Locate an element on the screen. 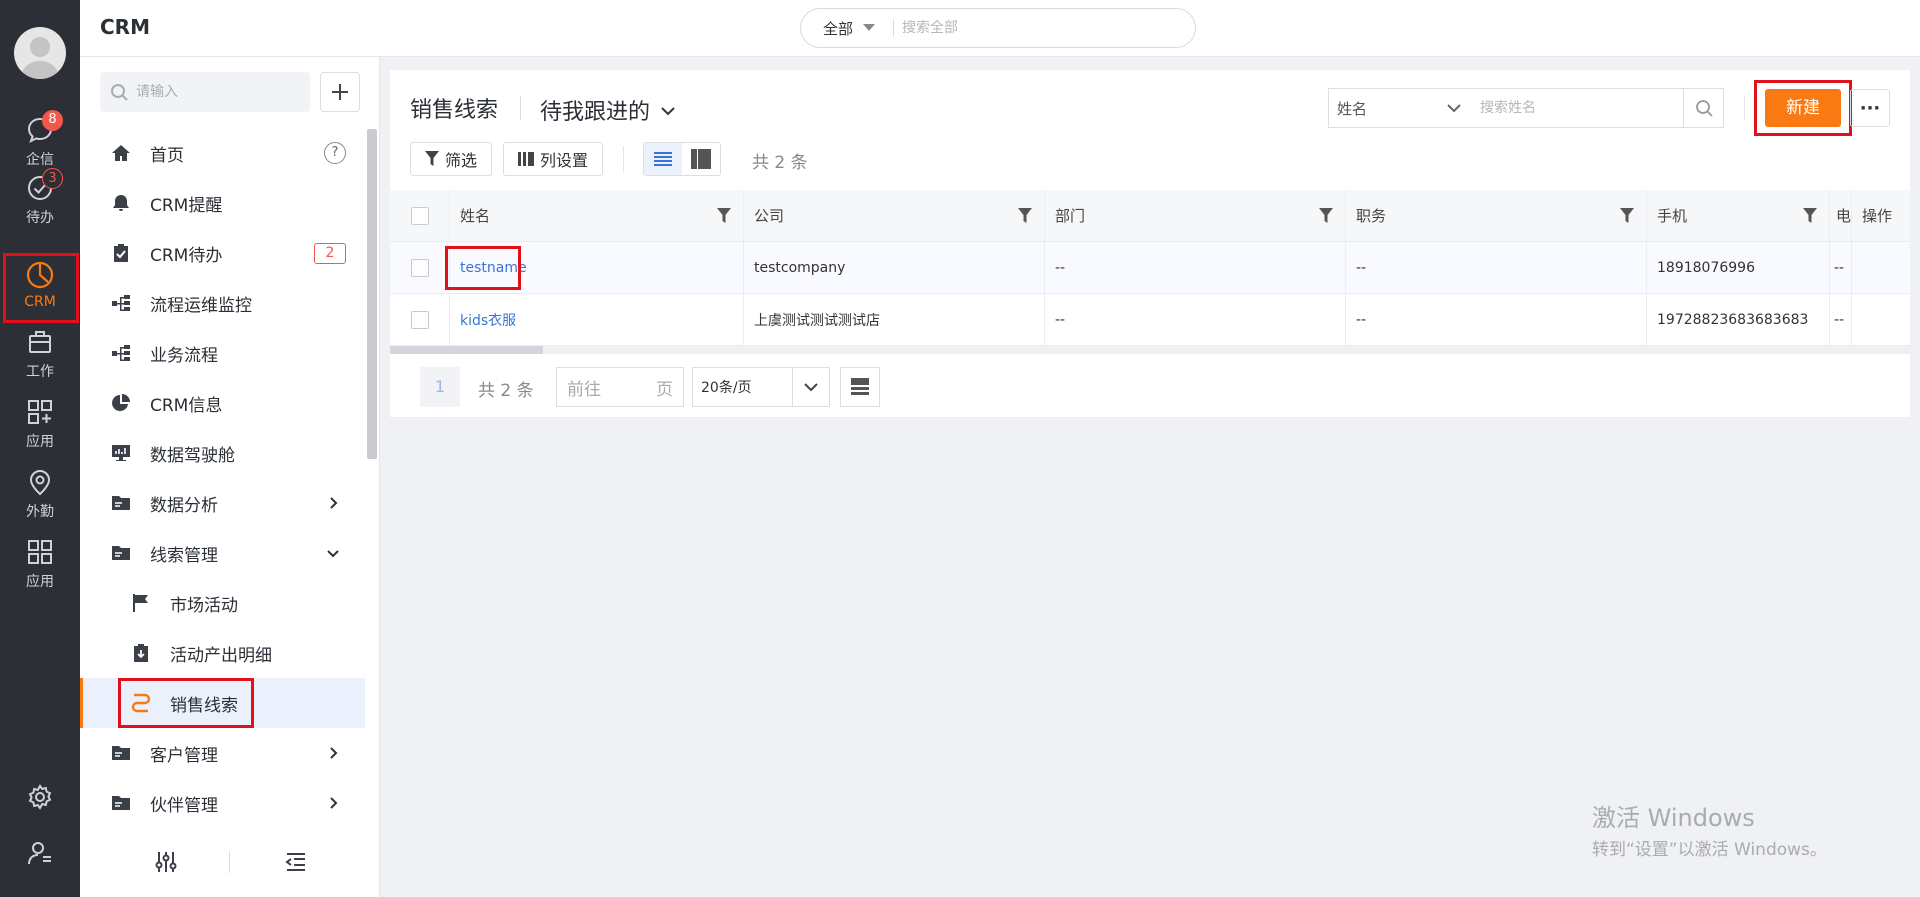 The width and height of the screenshot is (1920, 897). todo-count-badge: 2 is located at coordinates (330, 253).